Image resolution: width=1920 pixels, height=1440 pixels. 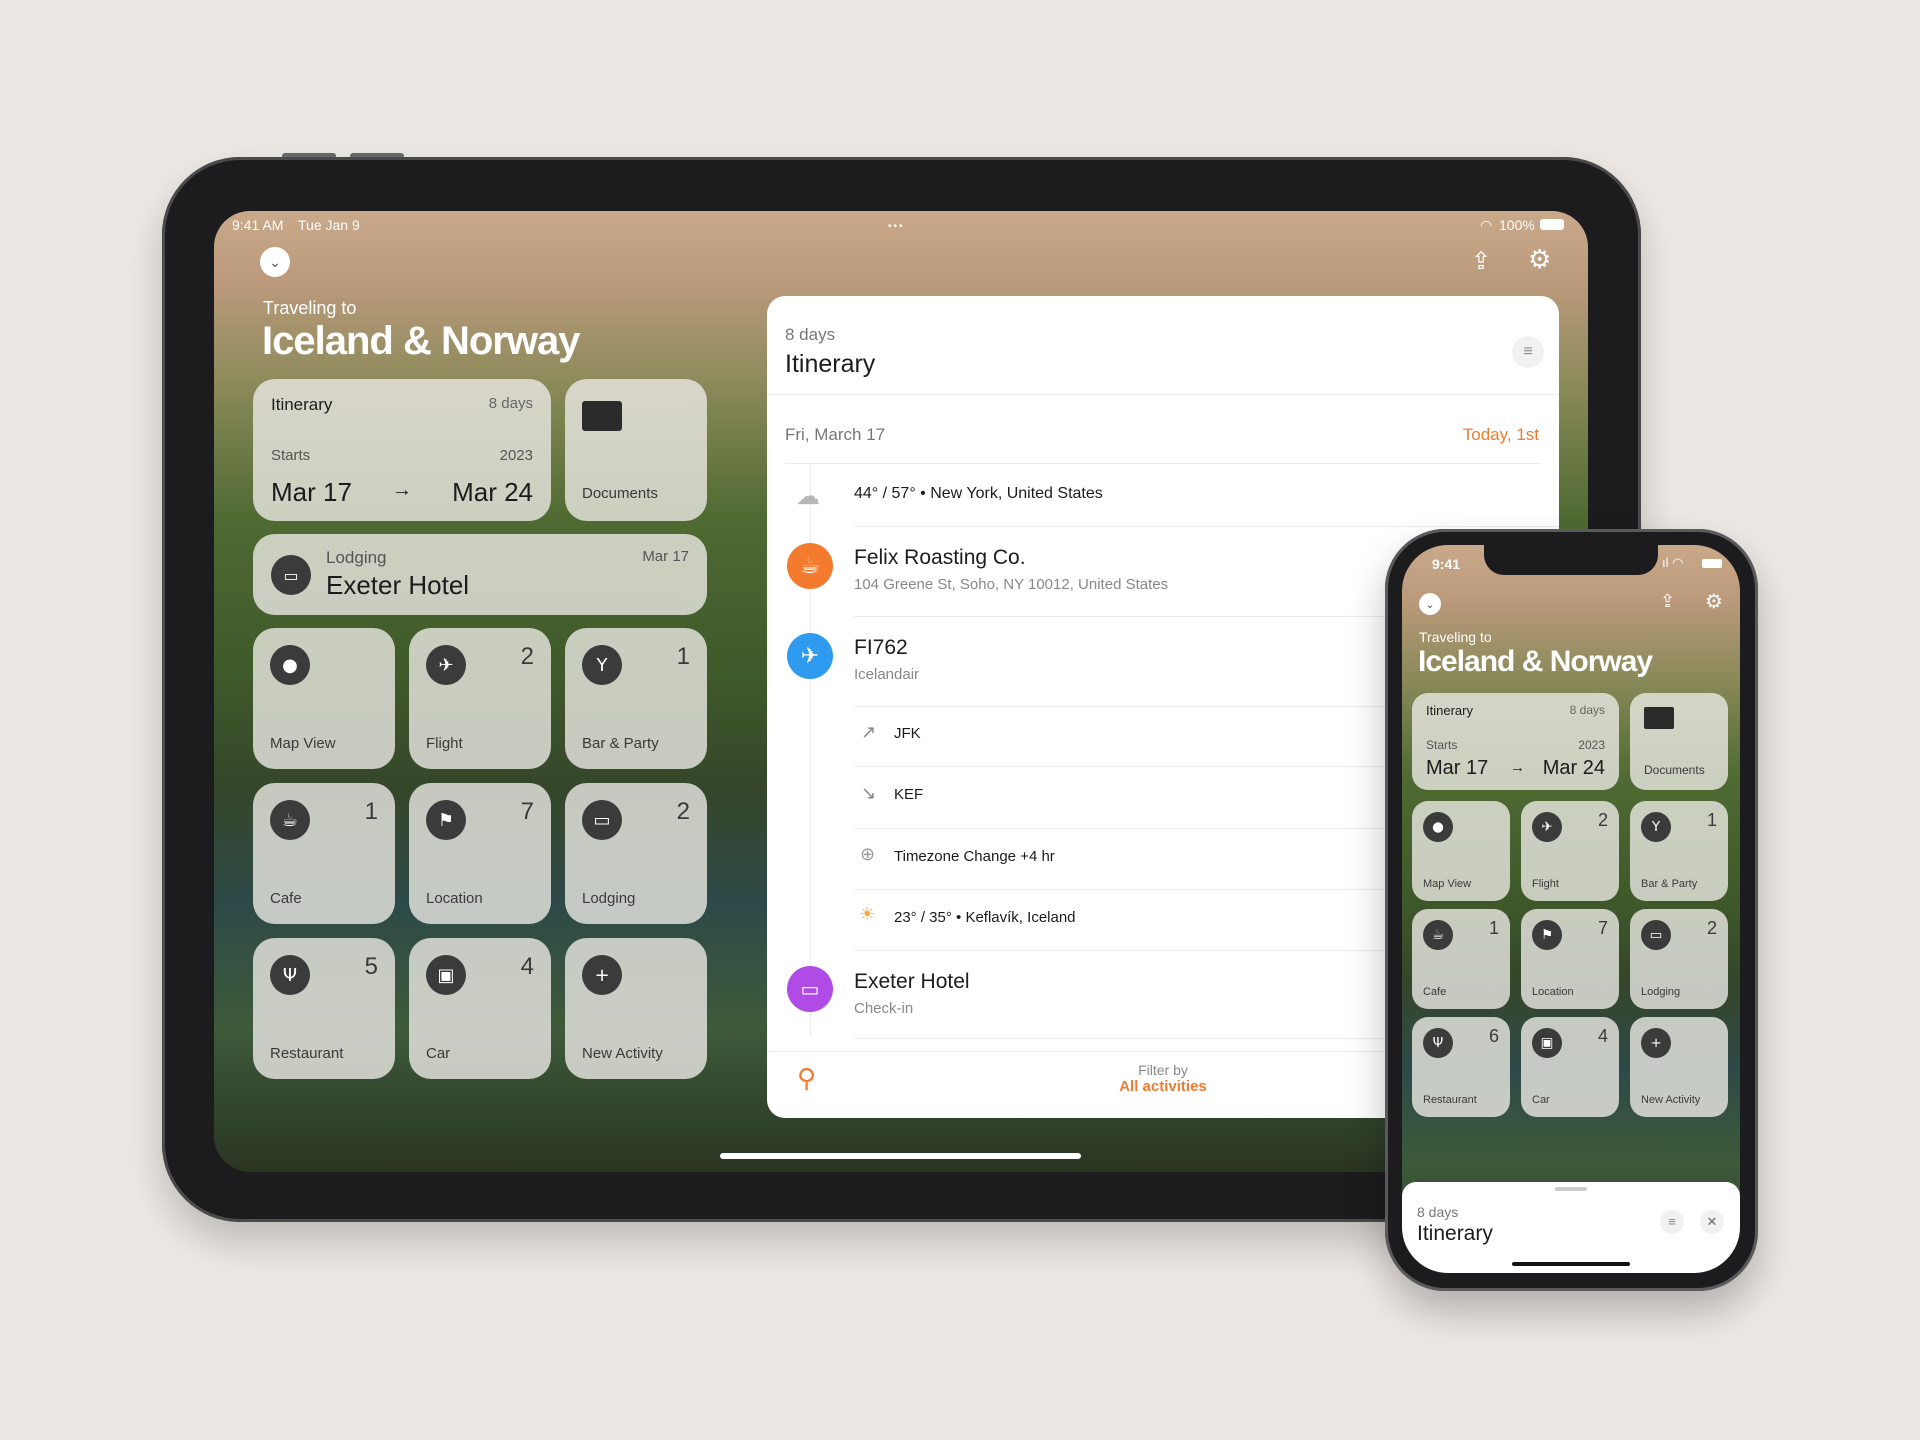 What do you see at coordinates (665, 556) in the screenshot?
I see `lodging-date: Mar 17` at bounding box center [665, 556].